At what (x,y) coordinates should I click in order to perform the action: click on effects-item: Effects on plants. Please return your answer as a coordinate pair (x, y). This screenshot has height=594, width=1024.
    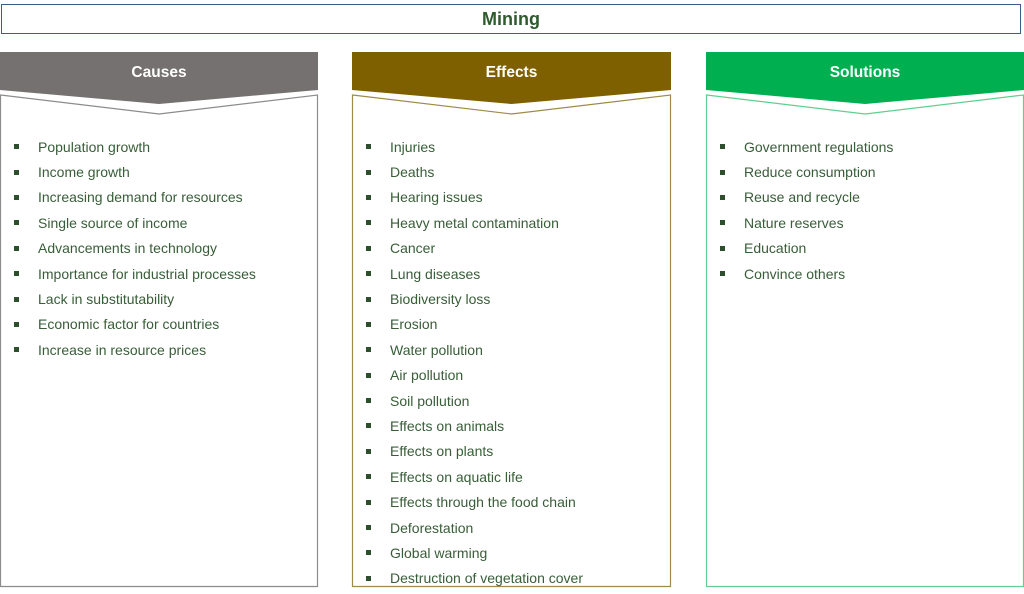
    Looking at the image, I should click on (513, 451).